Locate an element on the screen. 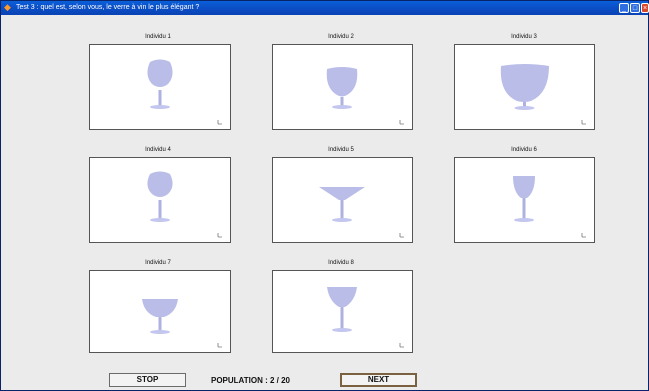 The width and height of the screenshot is (649, 391). individual-label-2: Individu 2 is located at coordinates (341, 37).